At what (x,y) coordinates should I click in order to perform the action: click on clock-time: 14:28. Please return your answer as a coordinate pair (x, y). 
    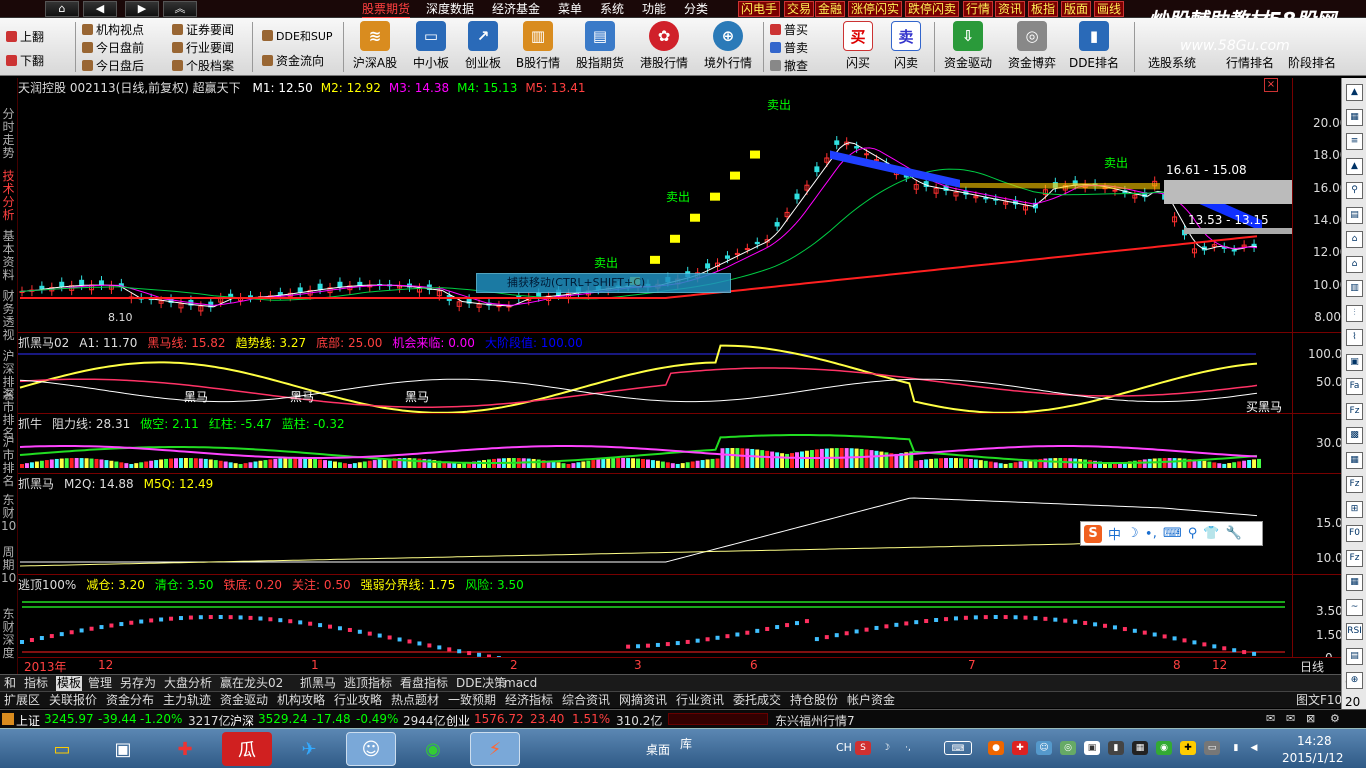
    Looking at the image, I should click on (1314, 741).